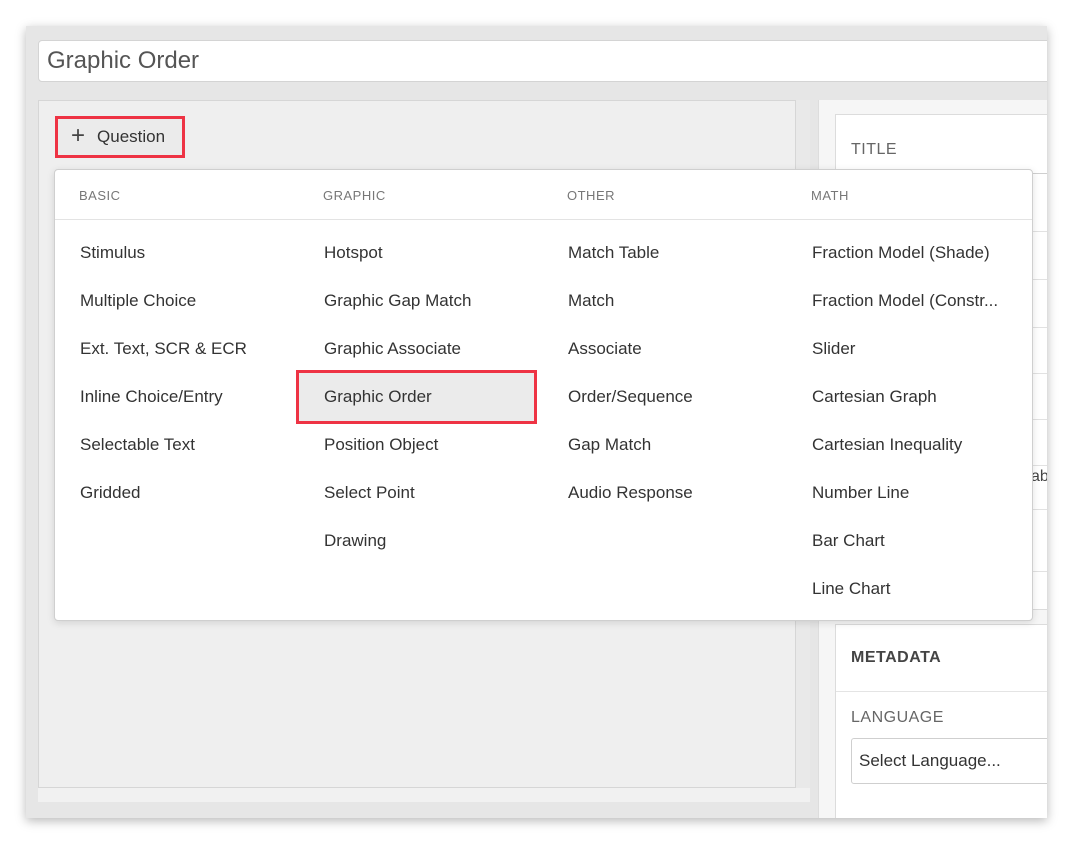 This screenshot has height=843, width=1073. What do you see at coordinates (131, 136) in the screenshot?
I see `add-question-label: Question` at bounding box center [131, 136].